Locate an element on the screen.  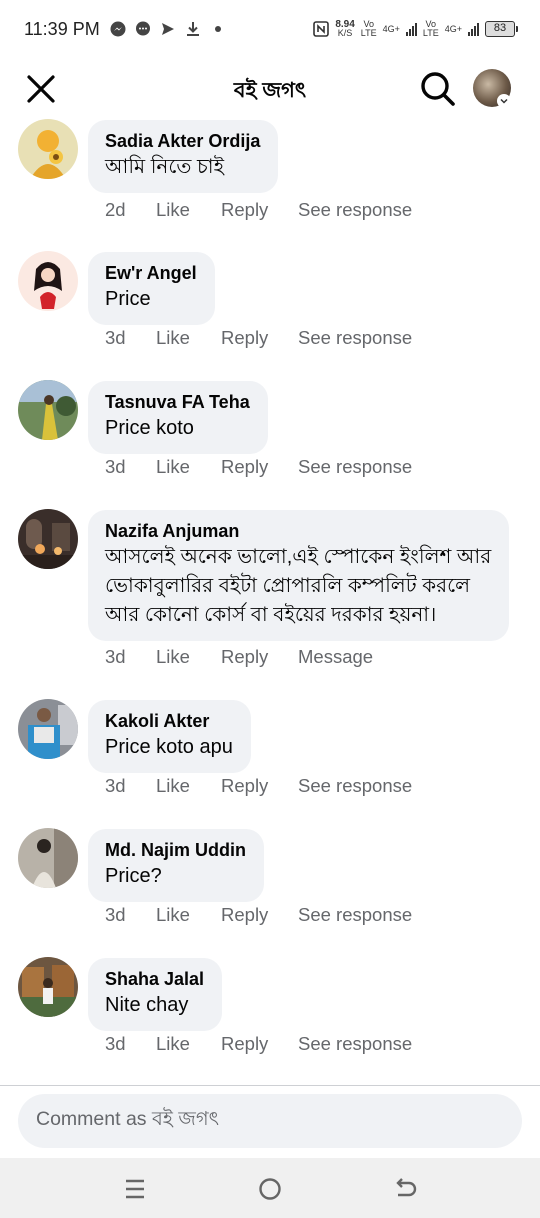
chat-icon is located at coordinates (143, 29).